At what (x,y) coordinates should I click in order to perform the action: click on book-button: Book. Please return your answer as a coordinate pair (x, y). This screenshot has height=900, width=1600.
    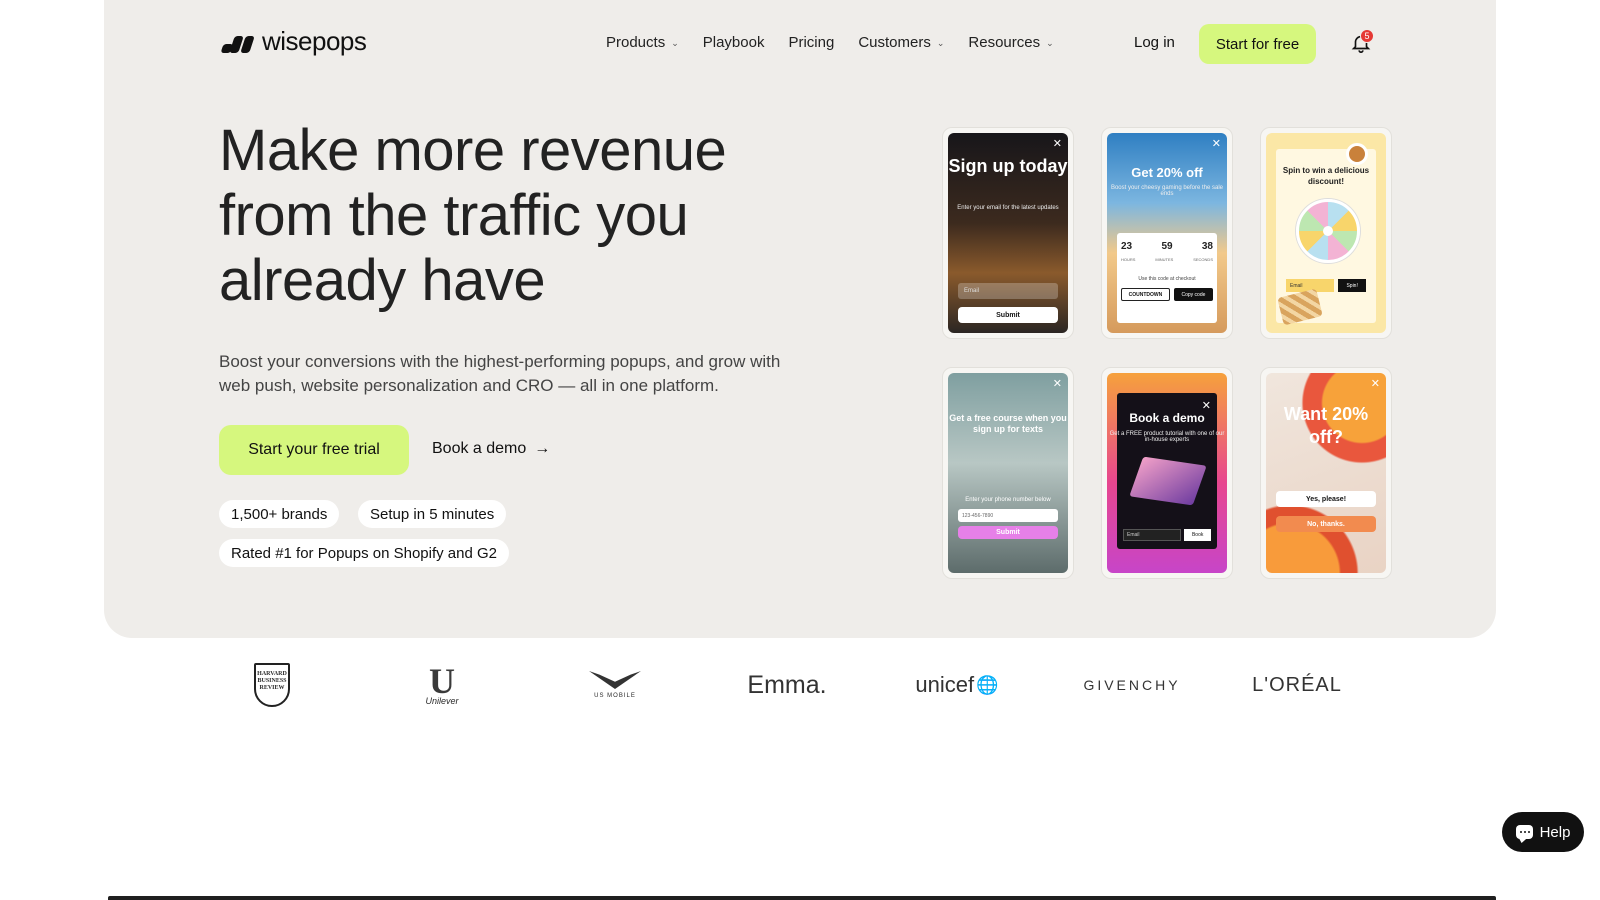
    Looking at the image, I should click on (1197, 535).